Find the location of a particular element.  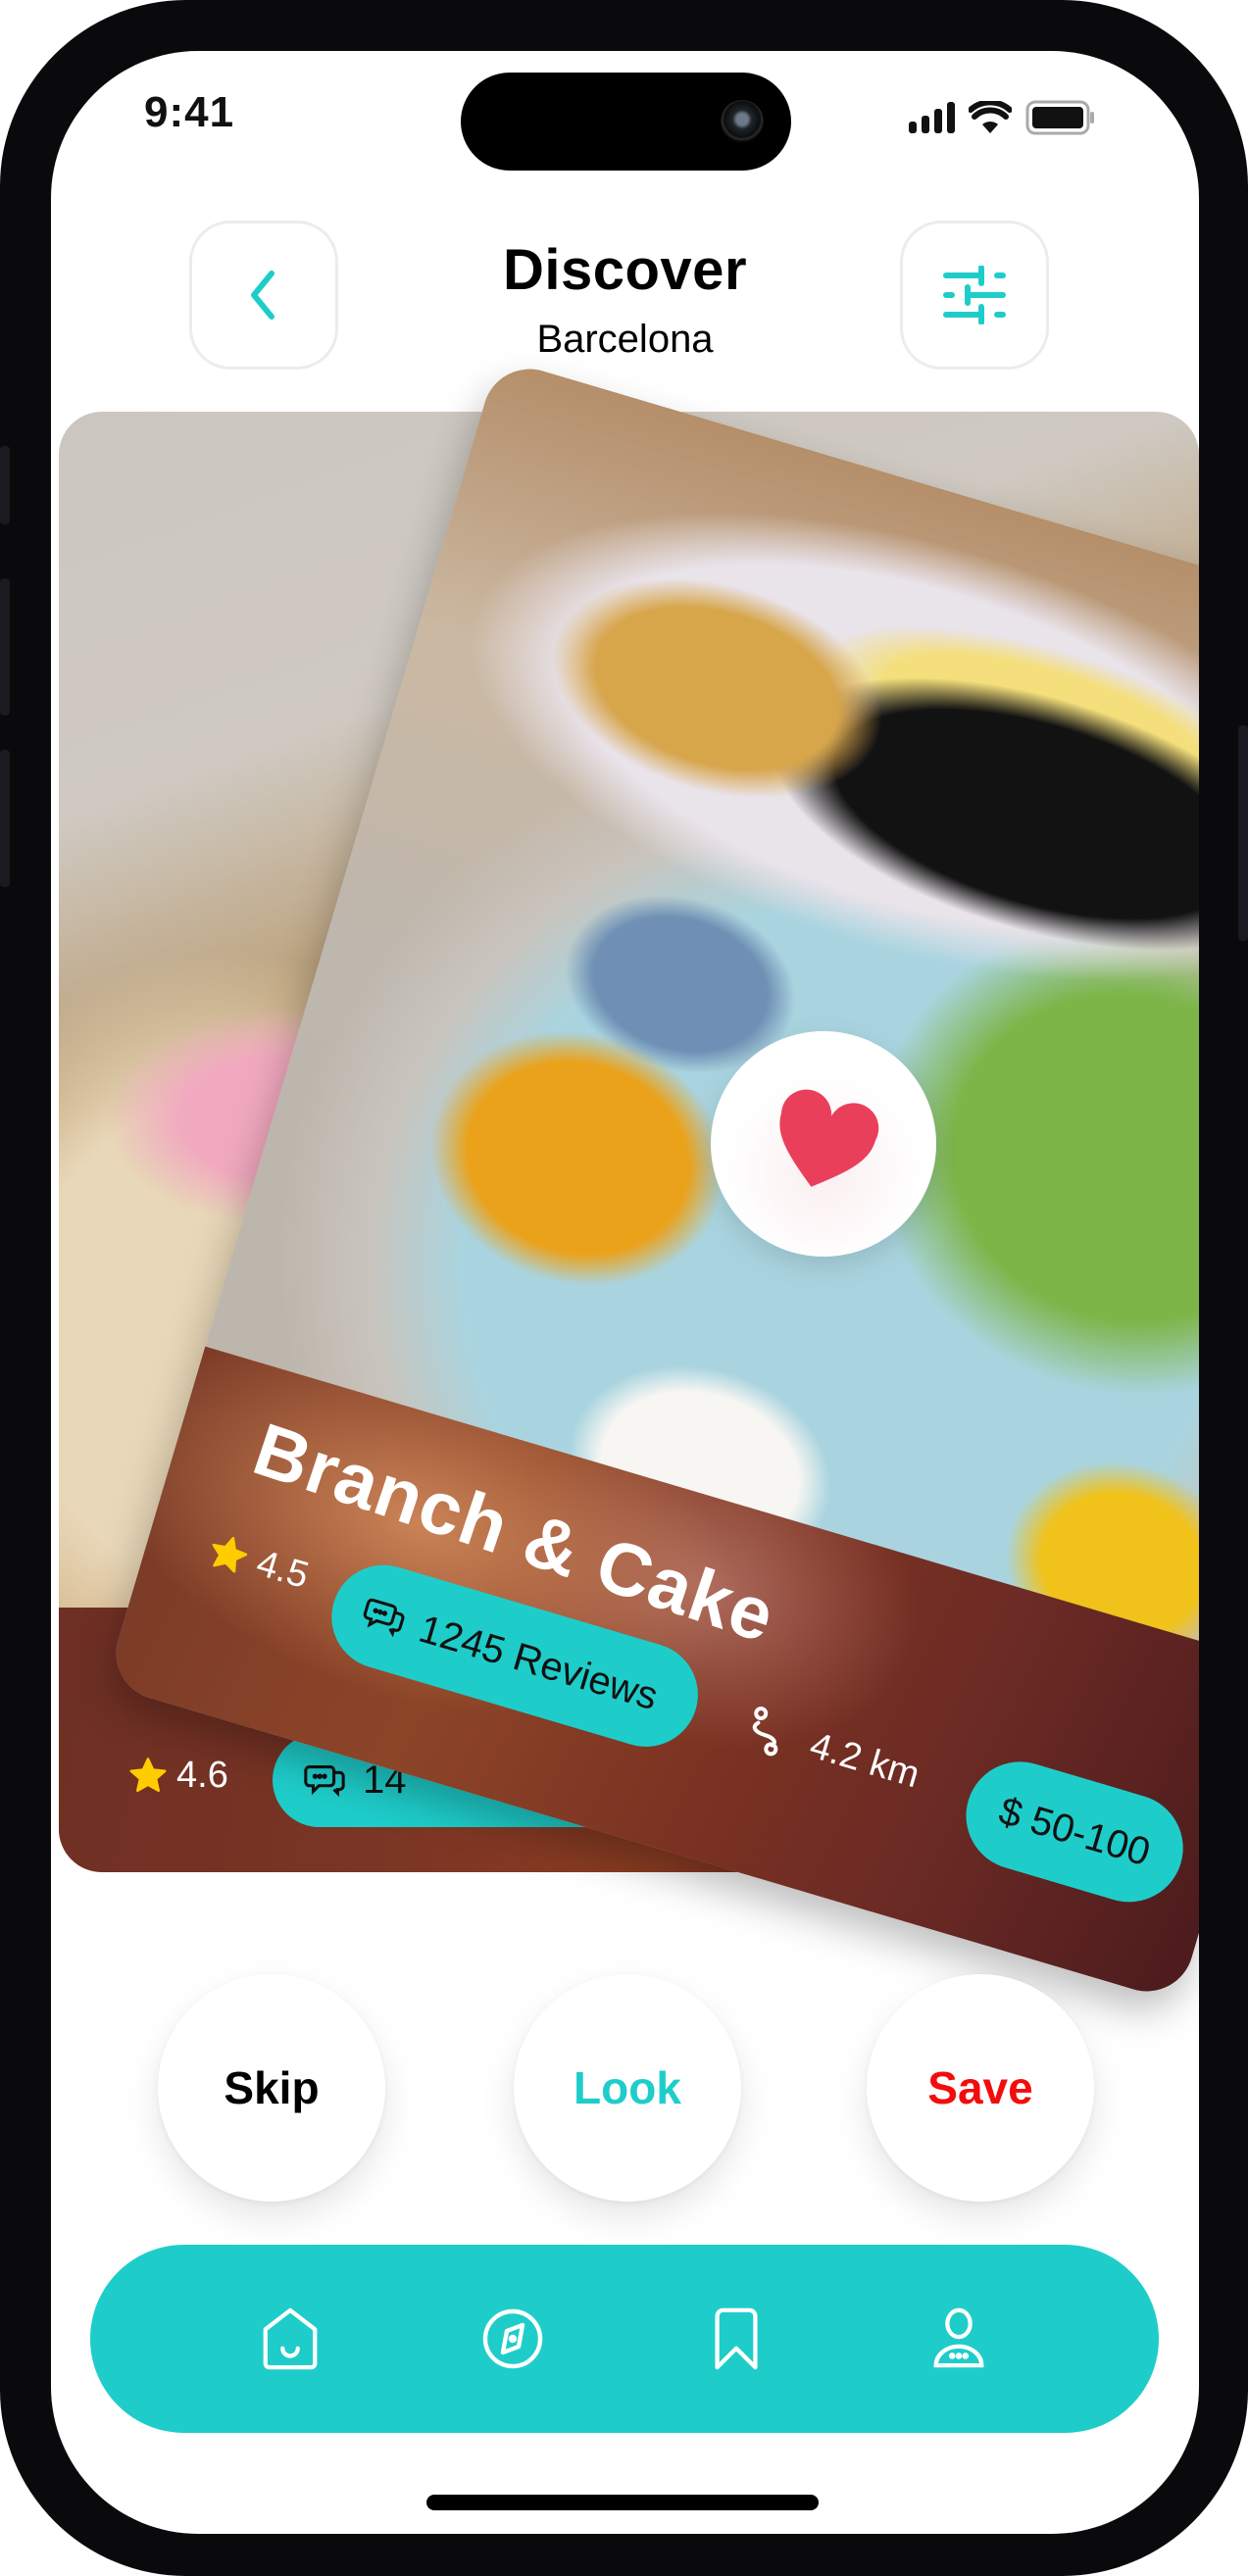

rating: 4.6 is located at coordinates (178, 1776).